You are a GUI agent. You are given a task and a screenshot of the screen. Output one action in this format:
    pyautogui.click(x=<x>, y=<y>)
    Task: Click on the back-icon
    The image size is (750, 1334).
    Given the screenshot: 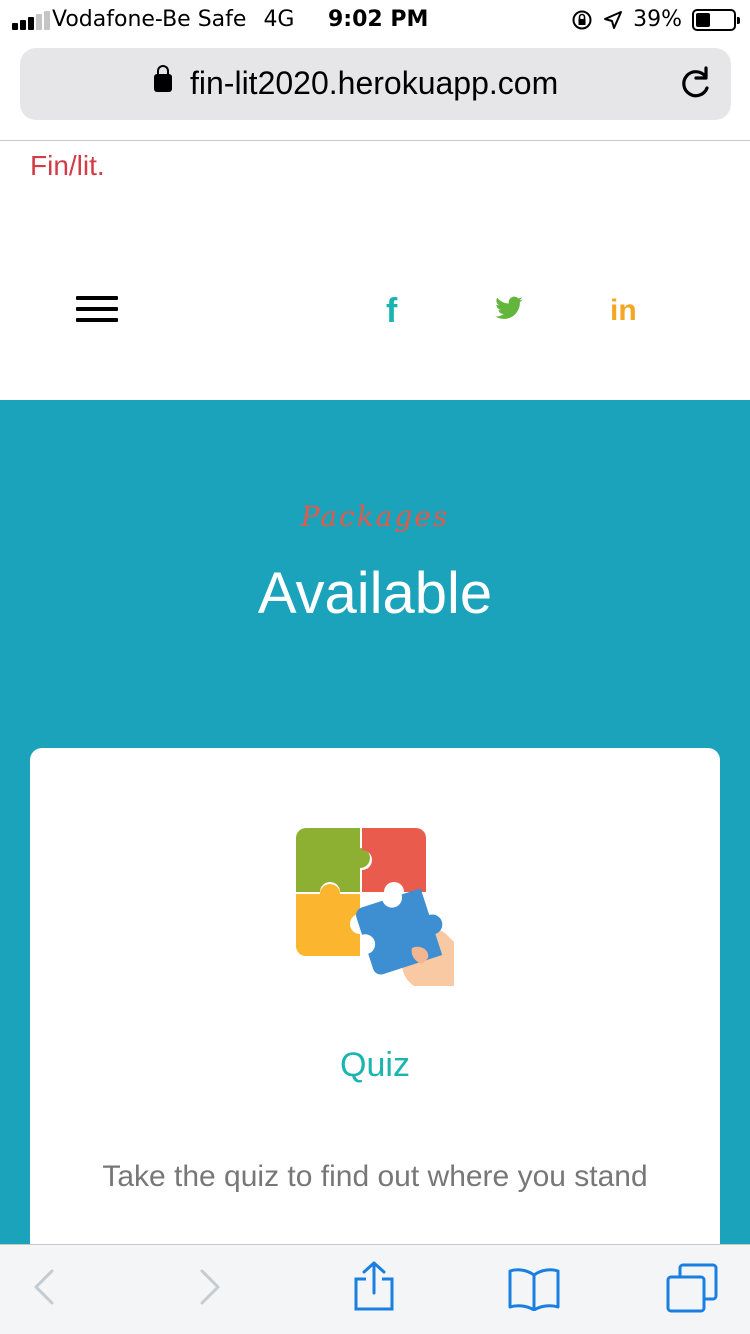 What is the action you would take?
    pyautogui.click(x=43, y=1287)
    